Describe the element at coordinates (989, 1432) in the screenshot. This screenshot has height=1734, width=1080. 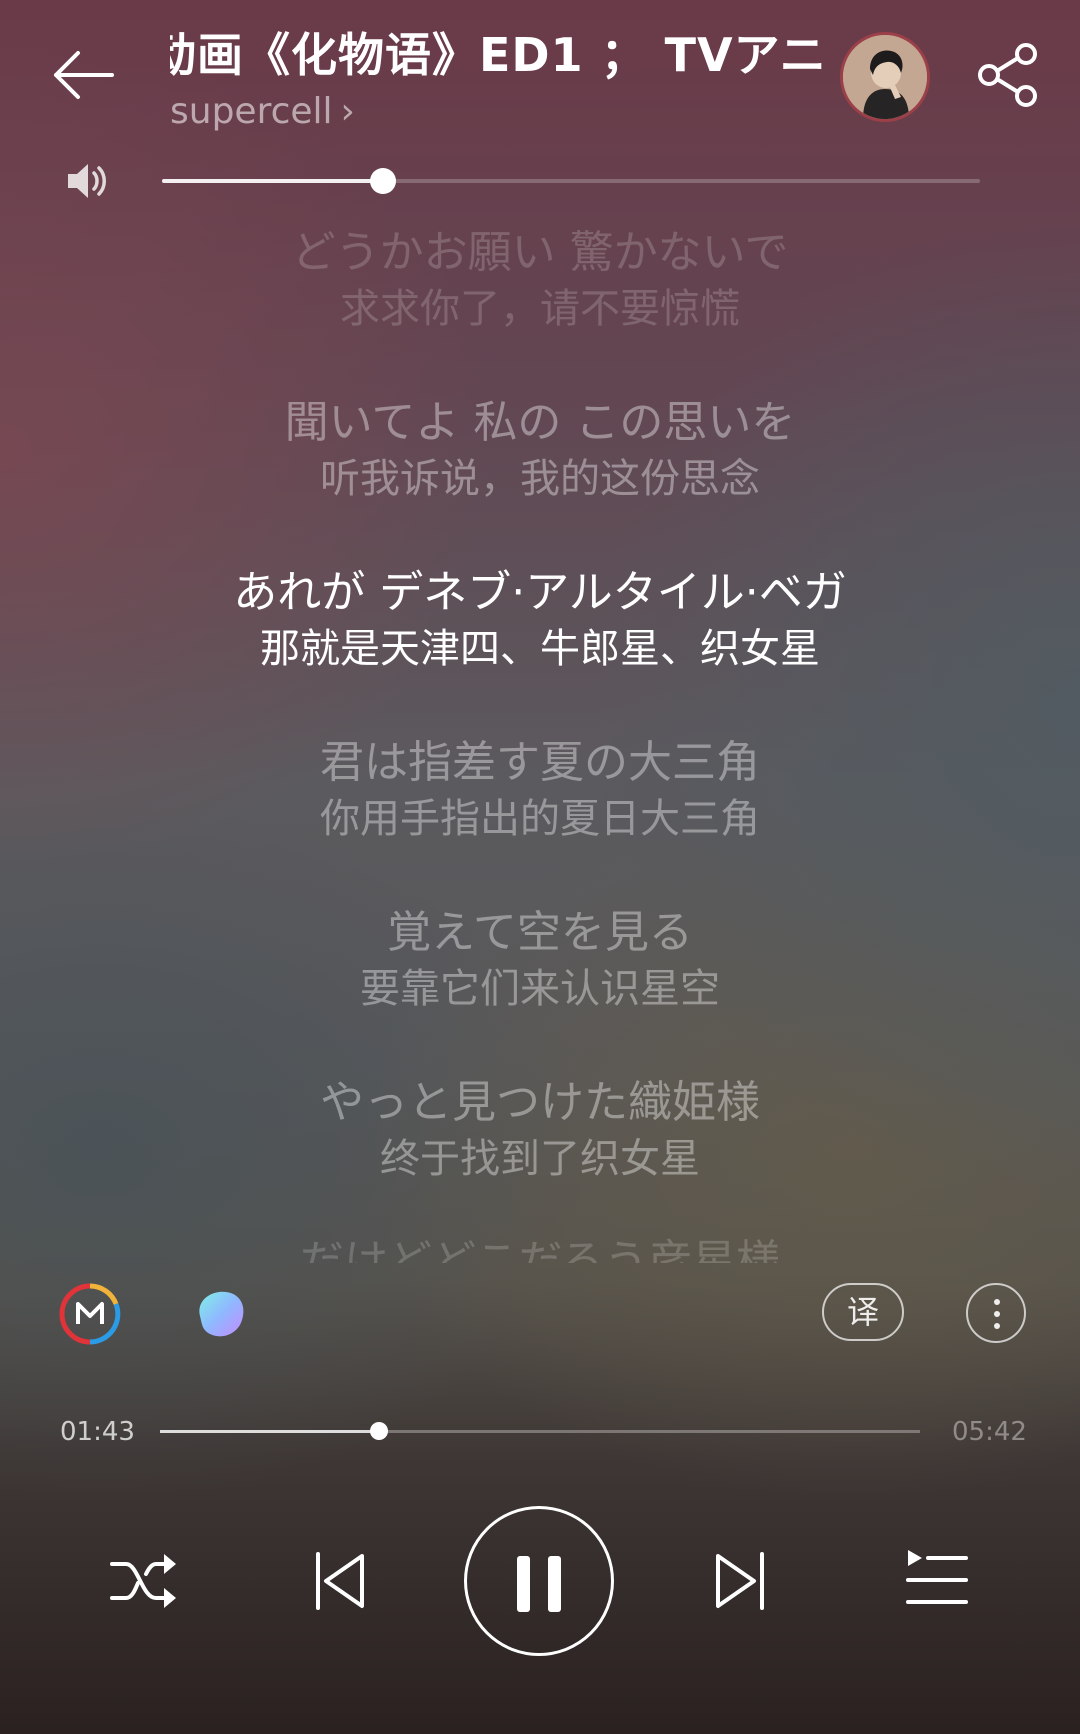
I see `total-duration: 05:42` at that location.